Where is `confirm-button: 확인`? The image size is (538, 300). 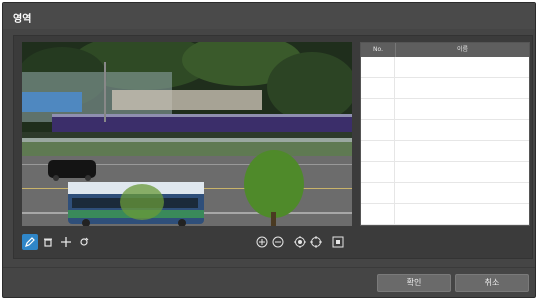 confirm-button: 확인 is located at coordinates (414, 283).